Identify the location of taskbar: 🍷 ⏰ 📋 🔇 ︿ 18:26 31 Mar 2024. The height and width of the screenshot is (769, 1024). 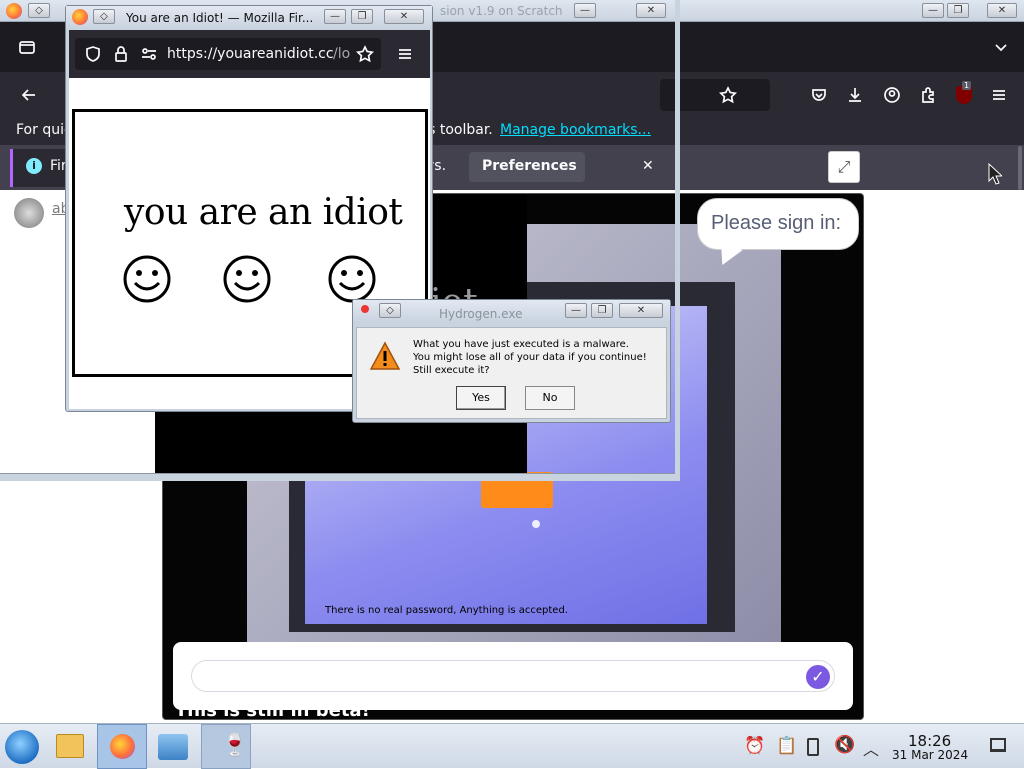
(512, 746).